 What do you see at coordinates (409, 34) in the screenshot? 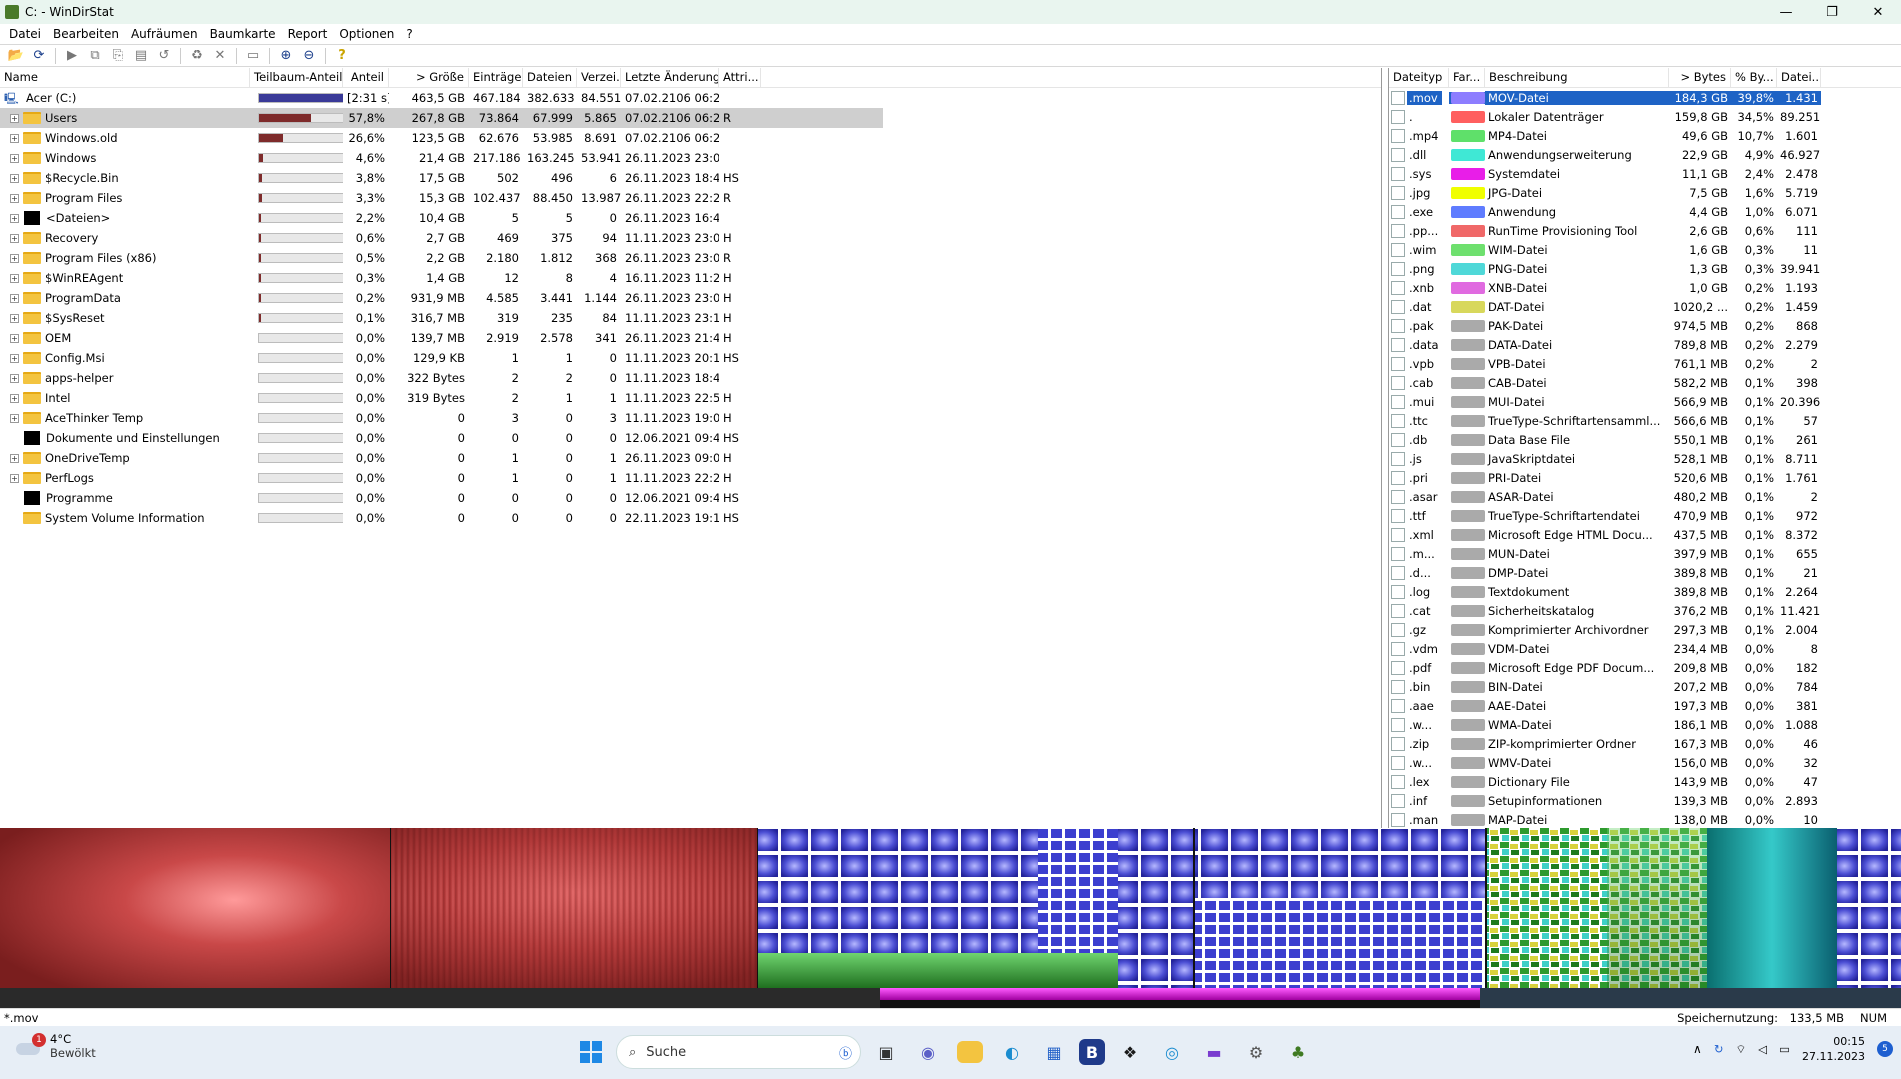
I see `menu-item: ?` at bounding box center [409, 34].